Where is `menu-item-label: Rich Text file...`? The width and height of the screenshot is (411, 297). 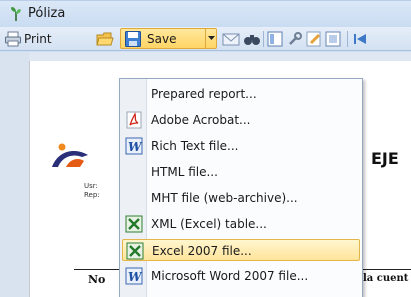 menu-item-label: Rich Text file... is located at coordinates (195, 146).